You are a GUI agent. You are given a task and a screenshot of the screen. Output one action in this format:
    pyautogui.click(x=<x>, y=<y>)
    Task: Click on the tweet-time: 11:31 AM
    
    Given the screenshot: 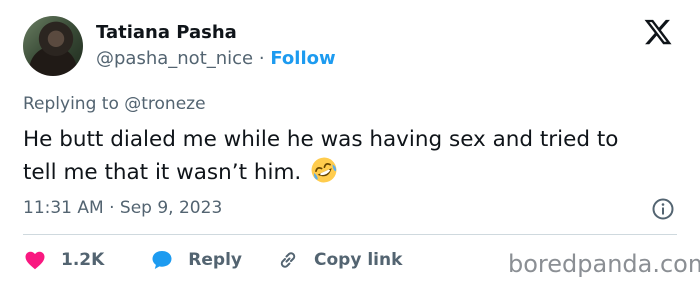 What is the action you would take?
    pyautogui.click(x=63, y=208)
    